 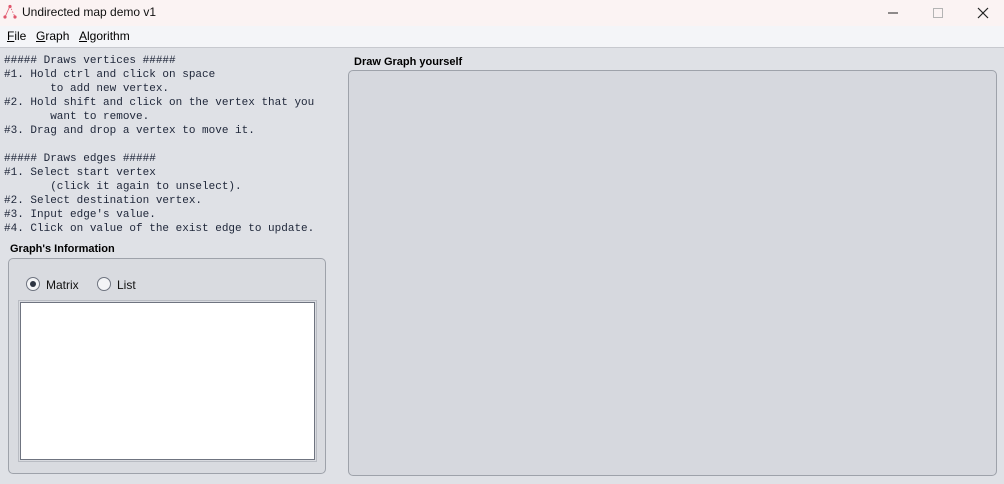 I want to click on graph-info-panel: Matrix List, so click(x=167, y=366).